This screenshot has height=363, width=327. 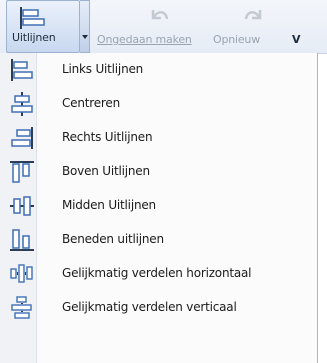 What do you see at coordinates (144, 39) in the screenshot?
I see `undo-button-label: Ongedaan maken` at bounding box center [144, 39].